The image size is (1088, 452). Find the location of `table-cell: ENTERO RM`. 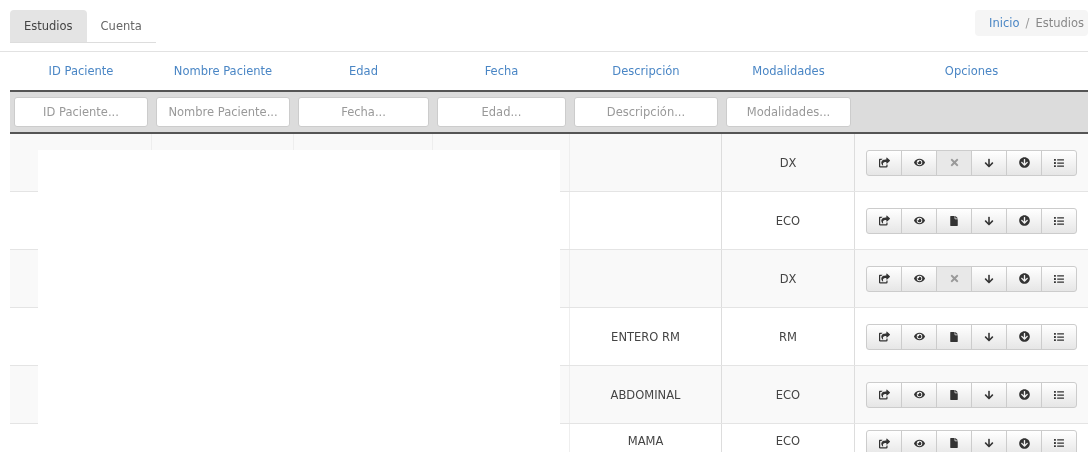

table-cell: ENTERO RM is located at coordinates (646, 336).